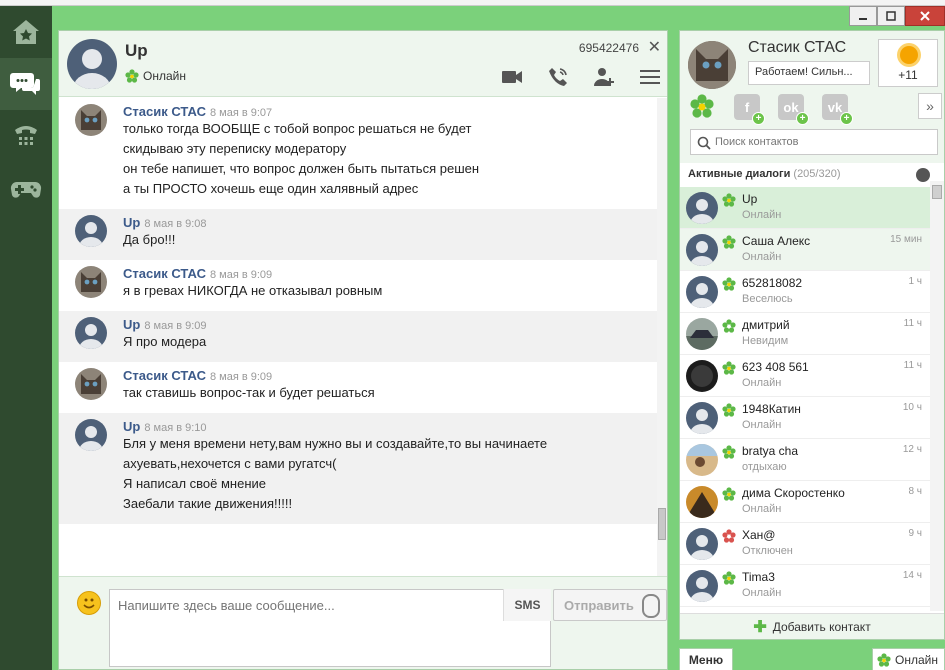  I want to click on add-contact-button: ✚ Добавить контакт, so click(812, 626).